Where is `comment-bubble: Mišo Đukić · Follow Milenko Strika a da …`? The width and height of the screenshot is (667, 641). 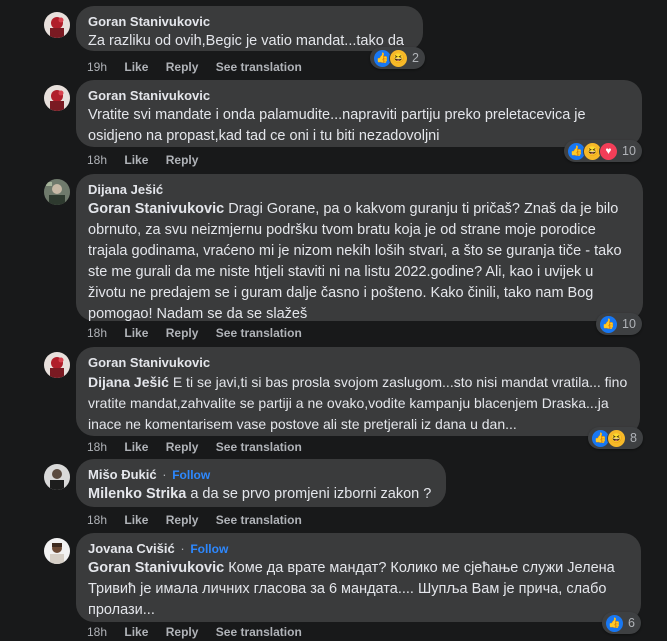
comment-bubble: Mišo Đukić · Follow Milenko Strika a da … is located at coordinates (261, 483).